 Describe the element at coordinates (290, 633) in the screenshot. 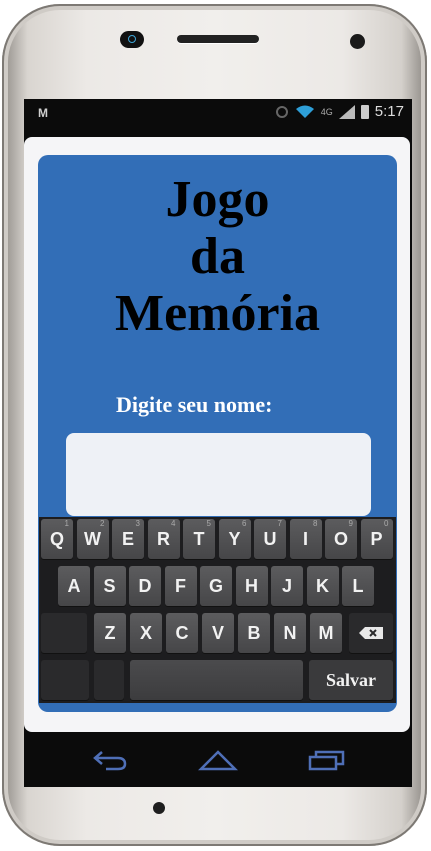

I see `key-n: N` at that location.